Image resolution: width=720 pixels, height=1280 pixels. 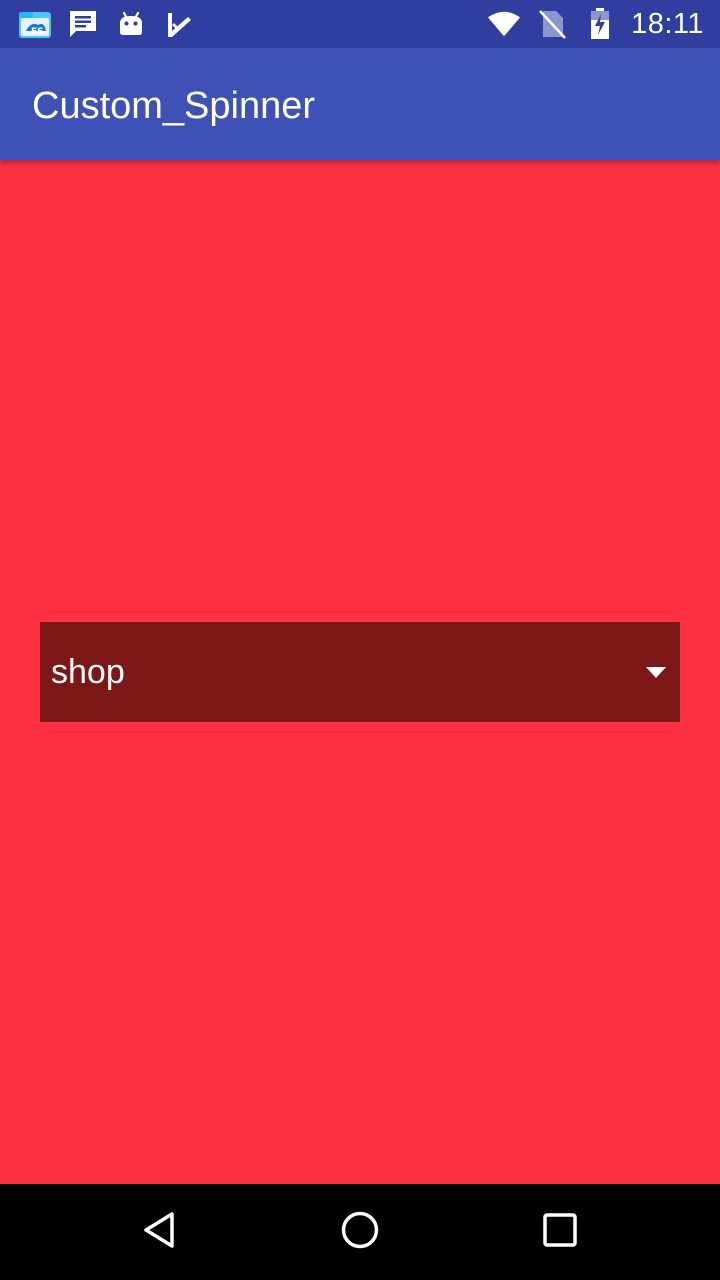 What do you see at coordinates (667, 23) in the screenshot?
I see `status-clock: 18:11` at bounding box center [667, 23].